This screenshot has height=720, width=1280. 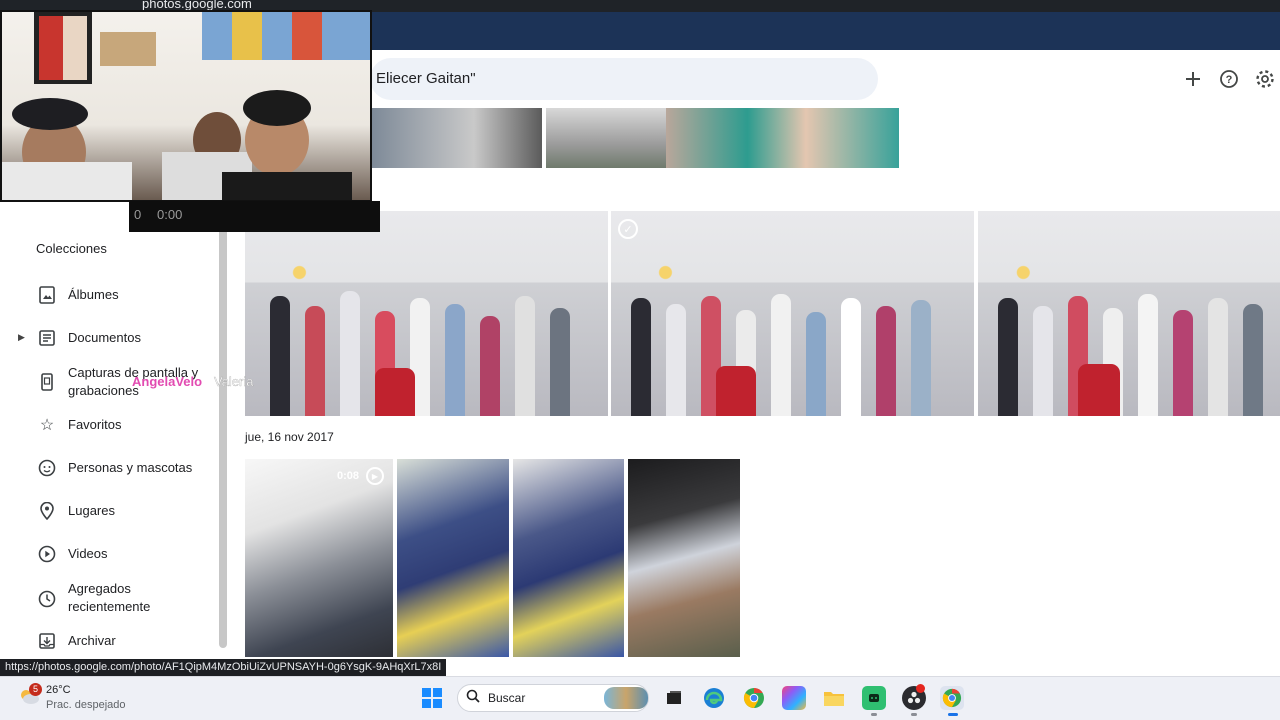 What do you see at coordinates (473, 697) in the screenshot?
I see `search-icon` at bounding box center [473, 697].